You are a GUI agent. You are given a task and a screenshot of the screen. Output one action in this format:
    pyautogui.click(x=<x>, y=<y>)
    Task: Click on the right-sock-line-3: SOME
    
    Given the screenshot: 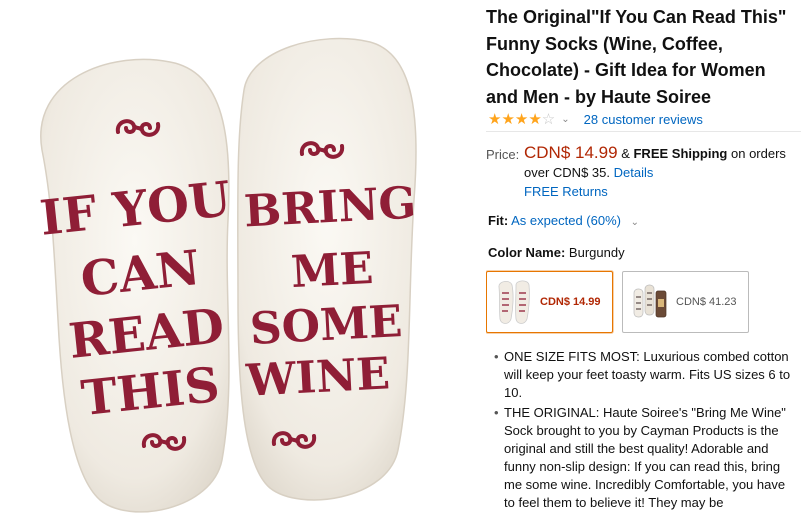 What is the action you would take?
    pyautogui.click(x=326, y=325)
    